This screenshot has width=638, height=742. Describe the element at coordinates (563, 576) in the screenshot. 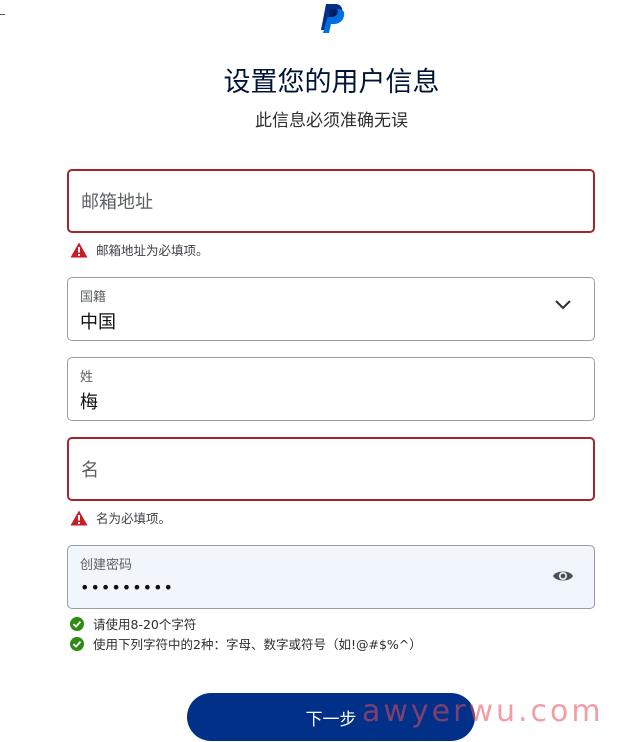

I see `eye-icon` at that location.